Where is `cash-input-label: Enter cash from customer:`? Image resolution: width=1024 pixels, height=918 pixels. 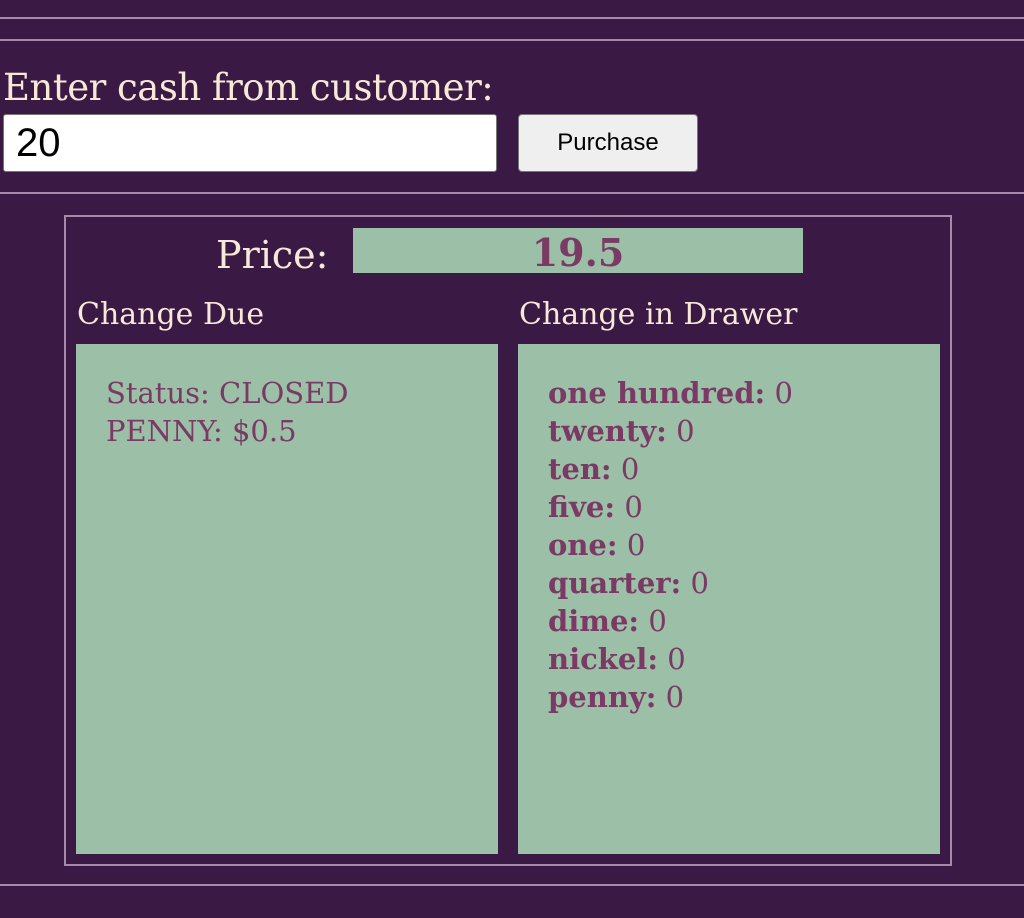
cash-input-label: Enter cash from customer: is located at coordinates (248, 87).